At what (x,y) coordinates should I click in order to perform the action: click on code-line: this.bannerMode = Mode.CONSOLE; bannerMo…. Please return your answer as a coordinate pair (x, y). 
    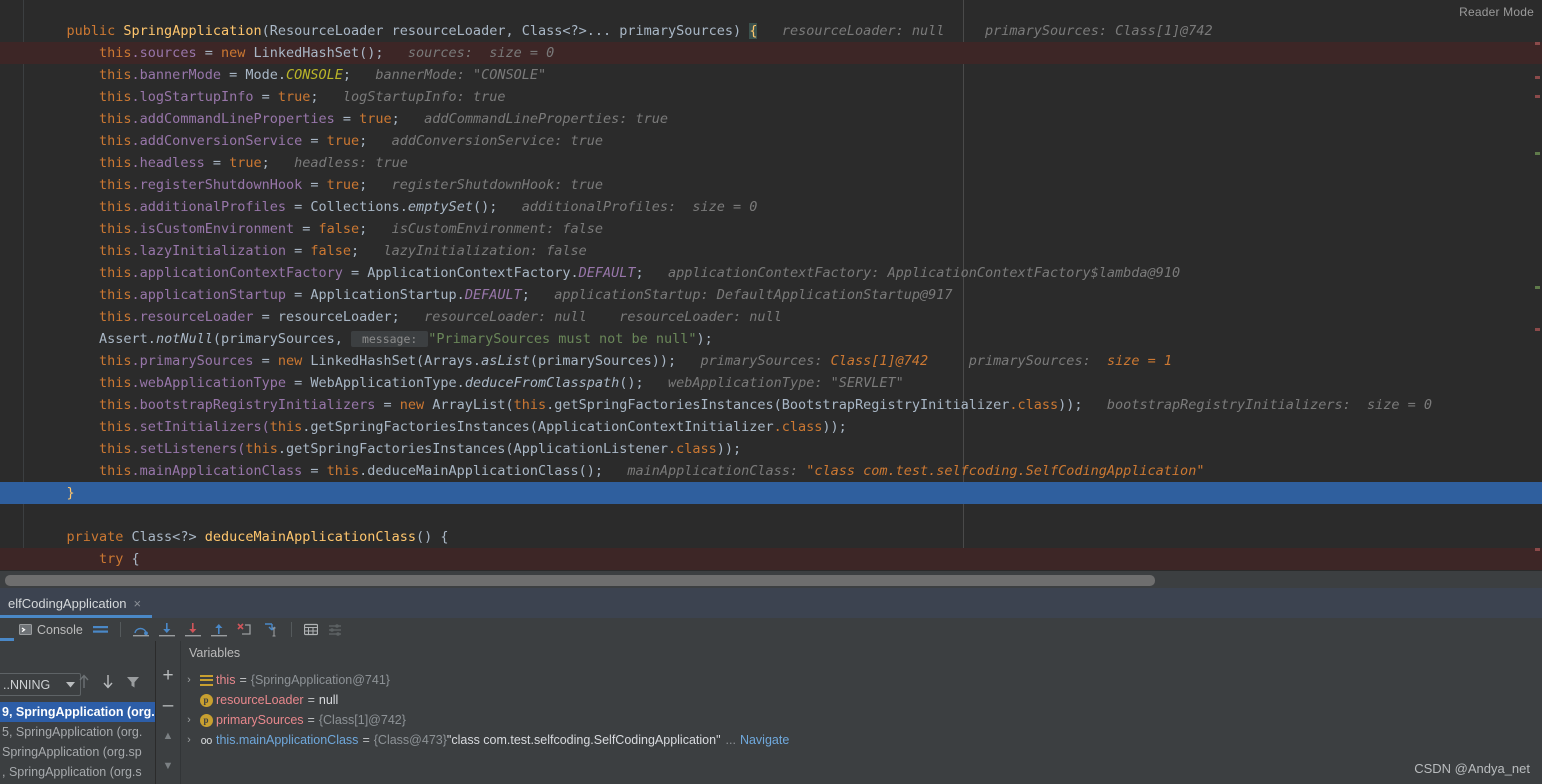
    Looking at the image, I should click on (771, 75).